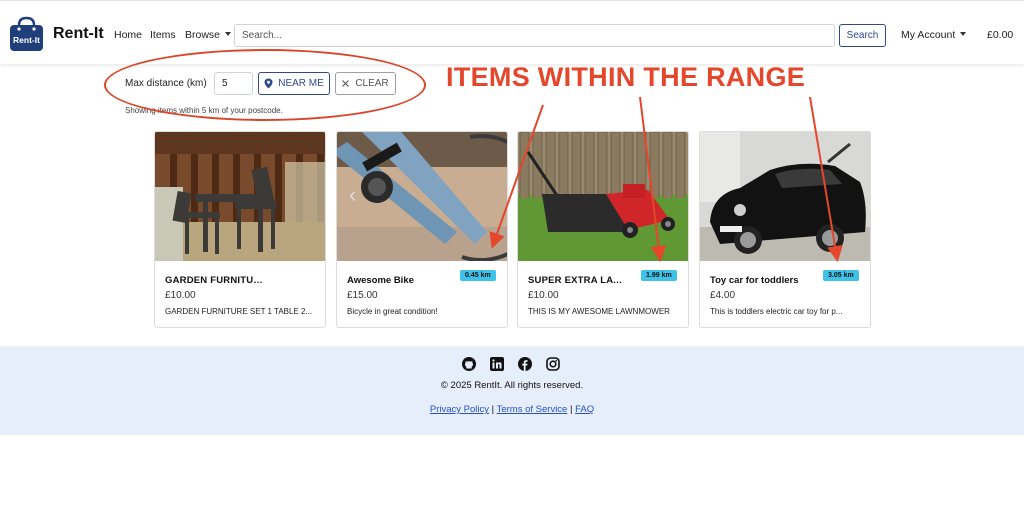 This screenshot has width=1024, height=523. I want to click on item-price: £4.00, so click(723, 295).